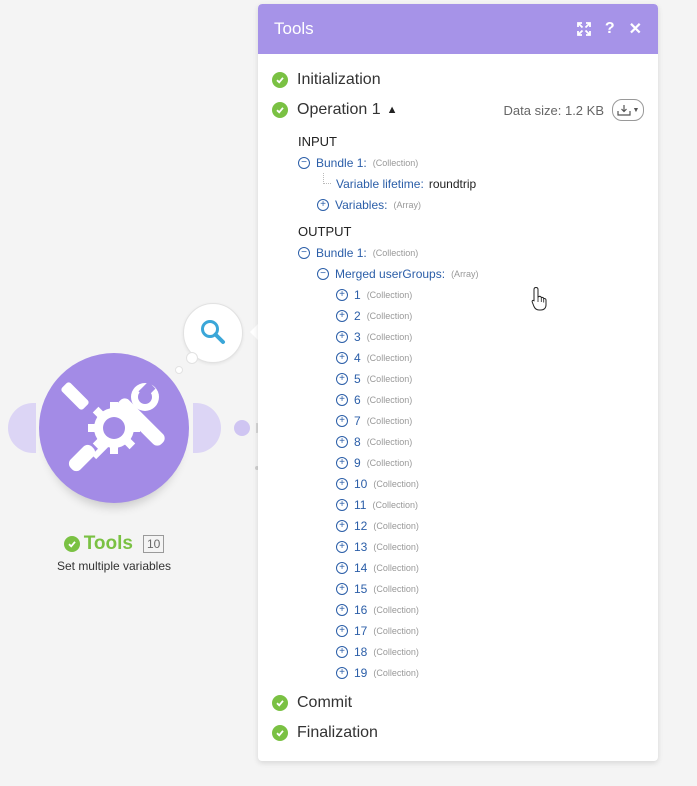 The width and height of the screenshot is (697, 786). I want to click on output-label: OUTPUT, so click(325, 231).